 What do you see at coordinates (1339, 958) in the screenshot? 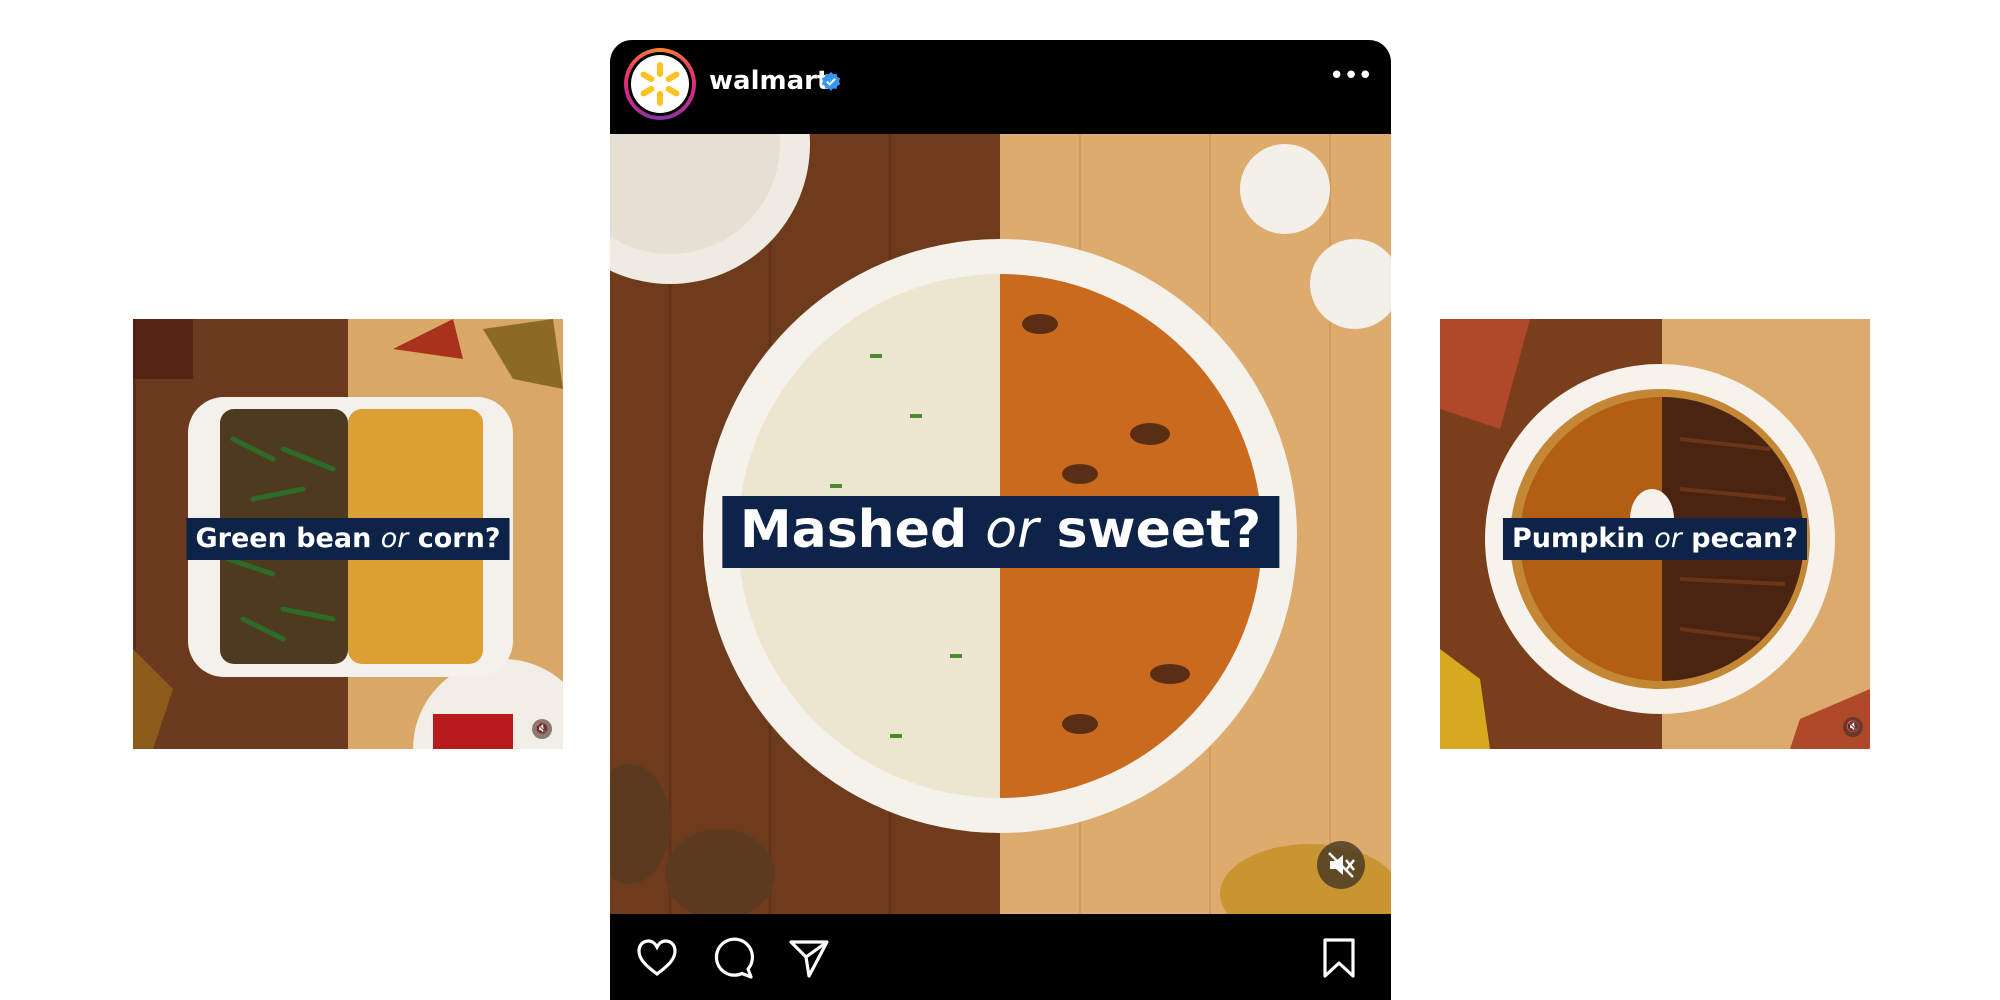
I see `bookmark-icon` at bounding box center [1339, 958].